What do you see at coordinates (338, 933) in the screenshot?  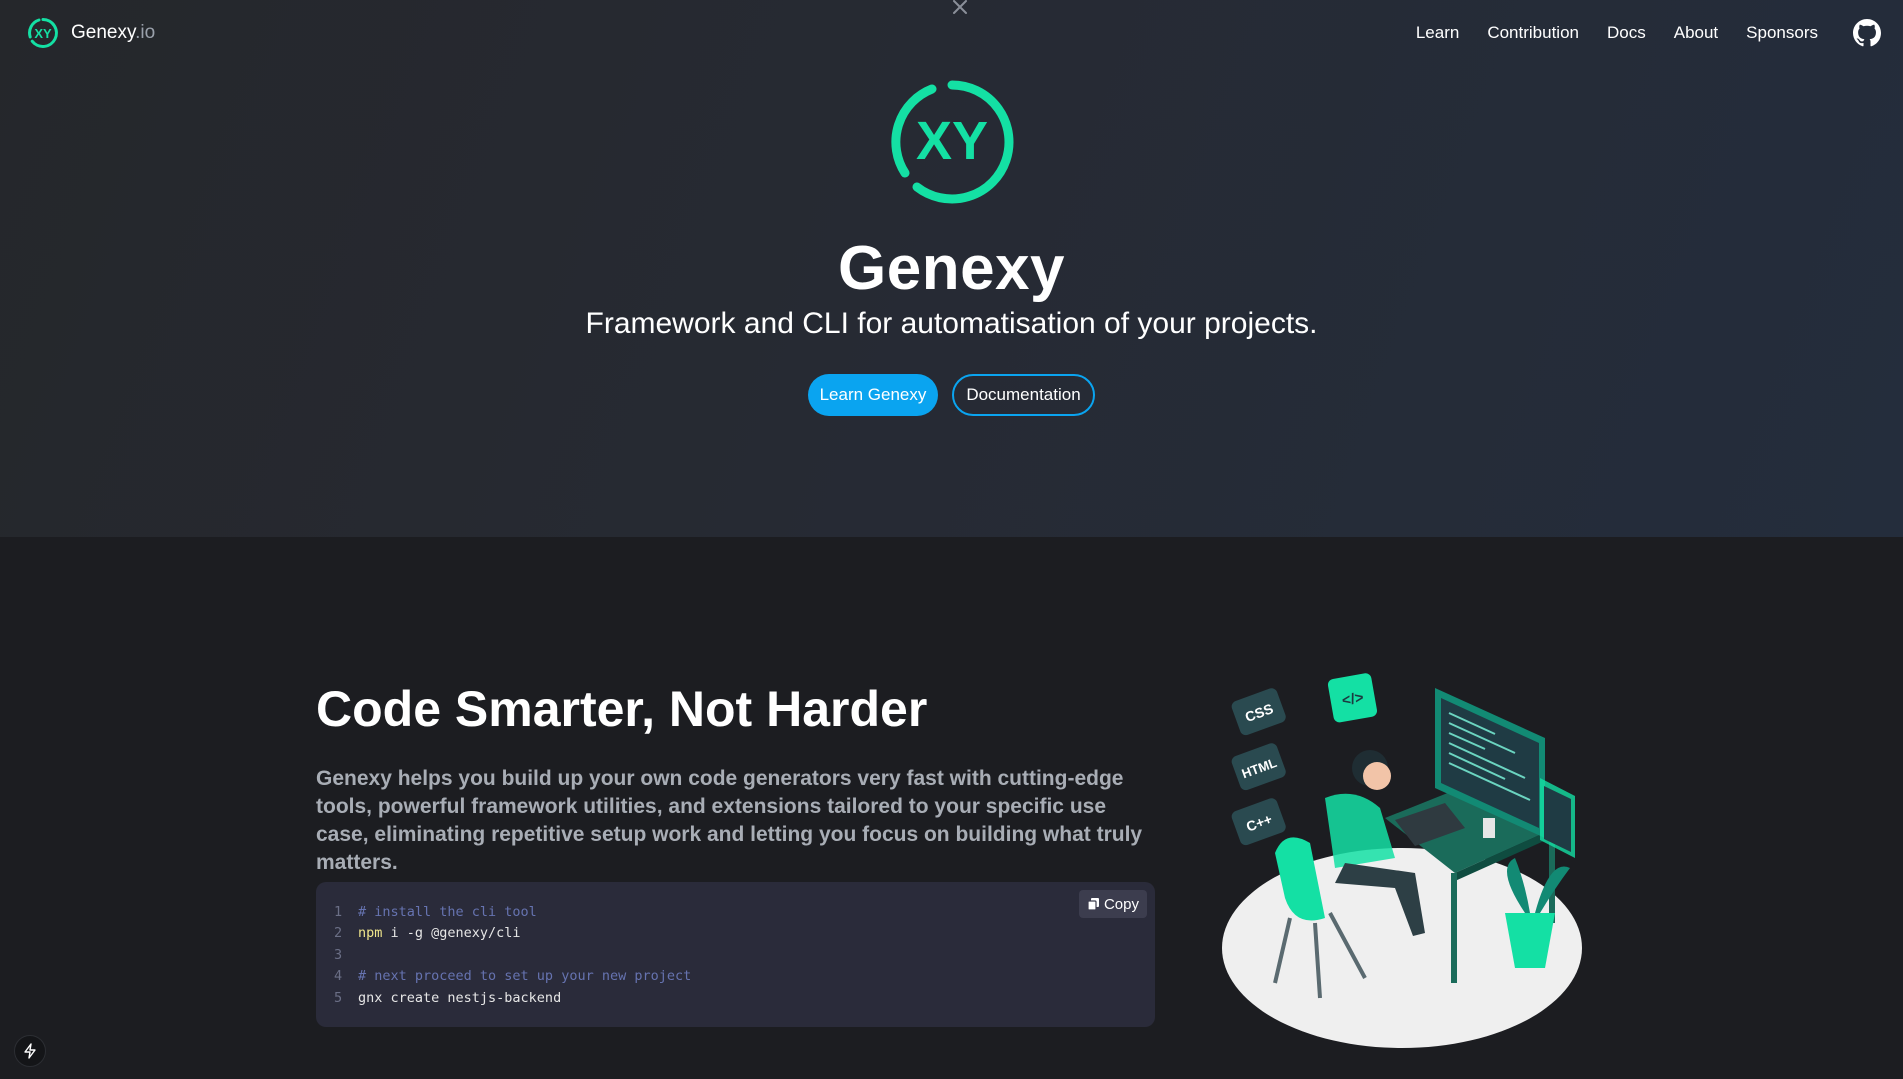 I see `line-number: 2` at bounding box center [338, 933].